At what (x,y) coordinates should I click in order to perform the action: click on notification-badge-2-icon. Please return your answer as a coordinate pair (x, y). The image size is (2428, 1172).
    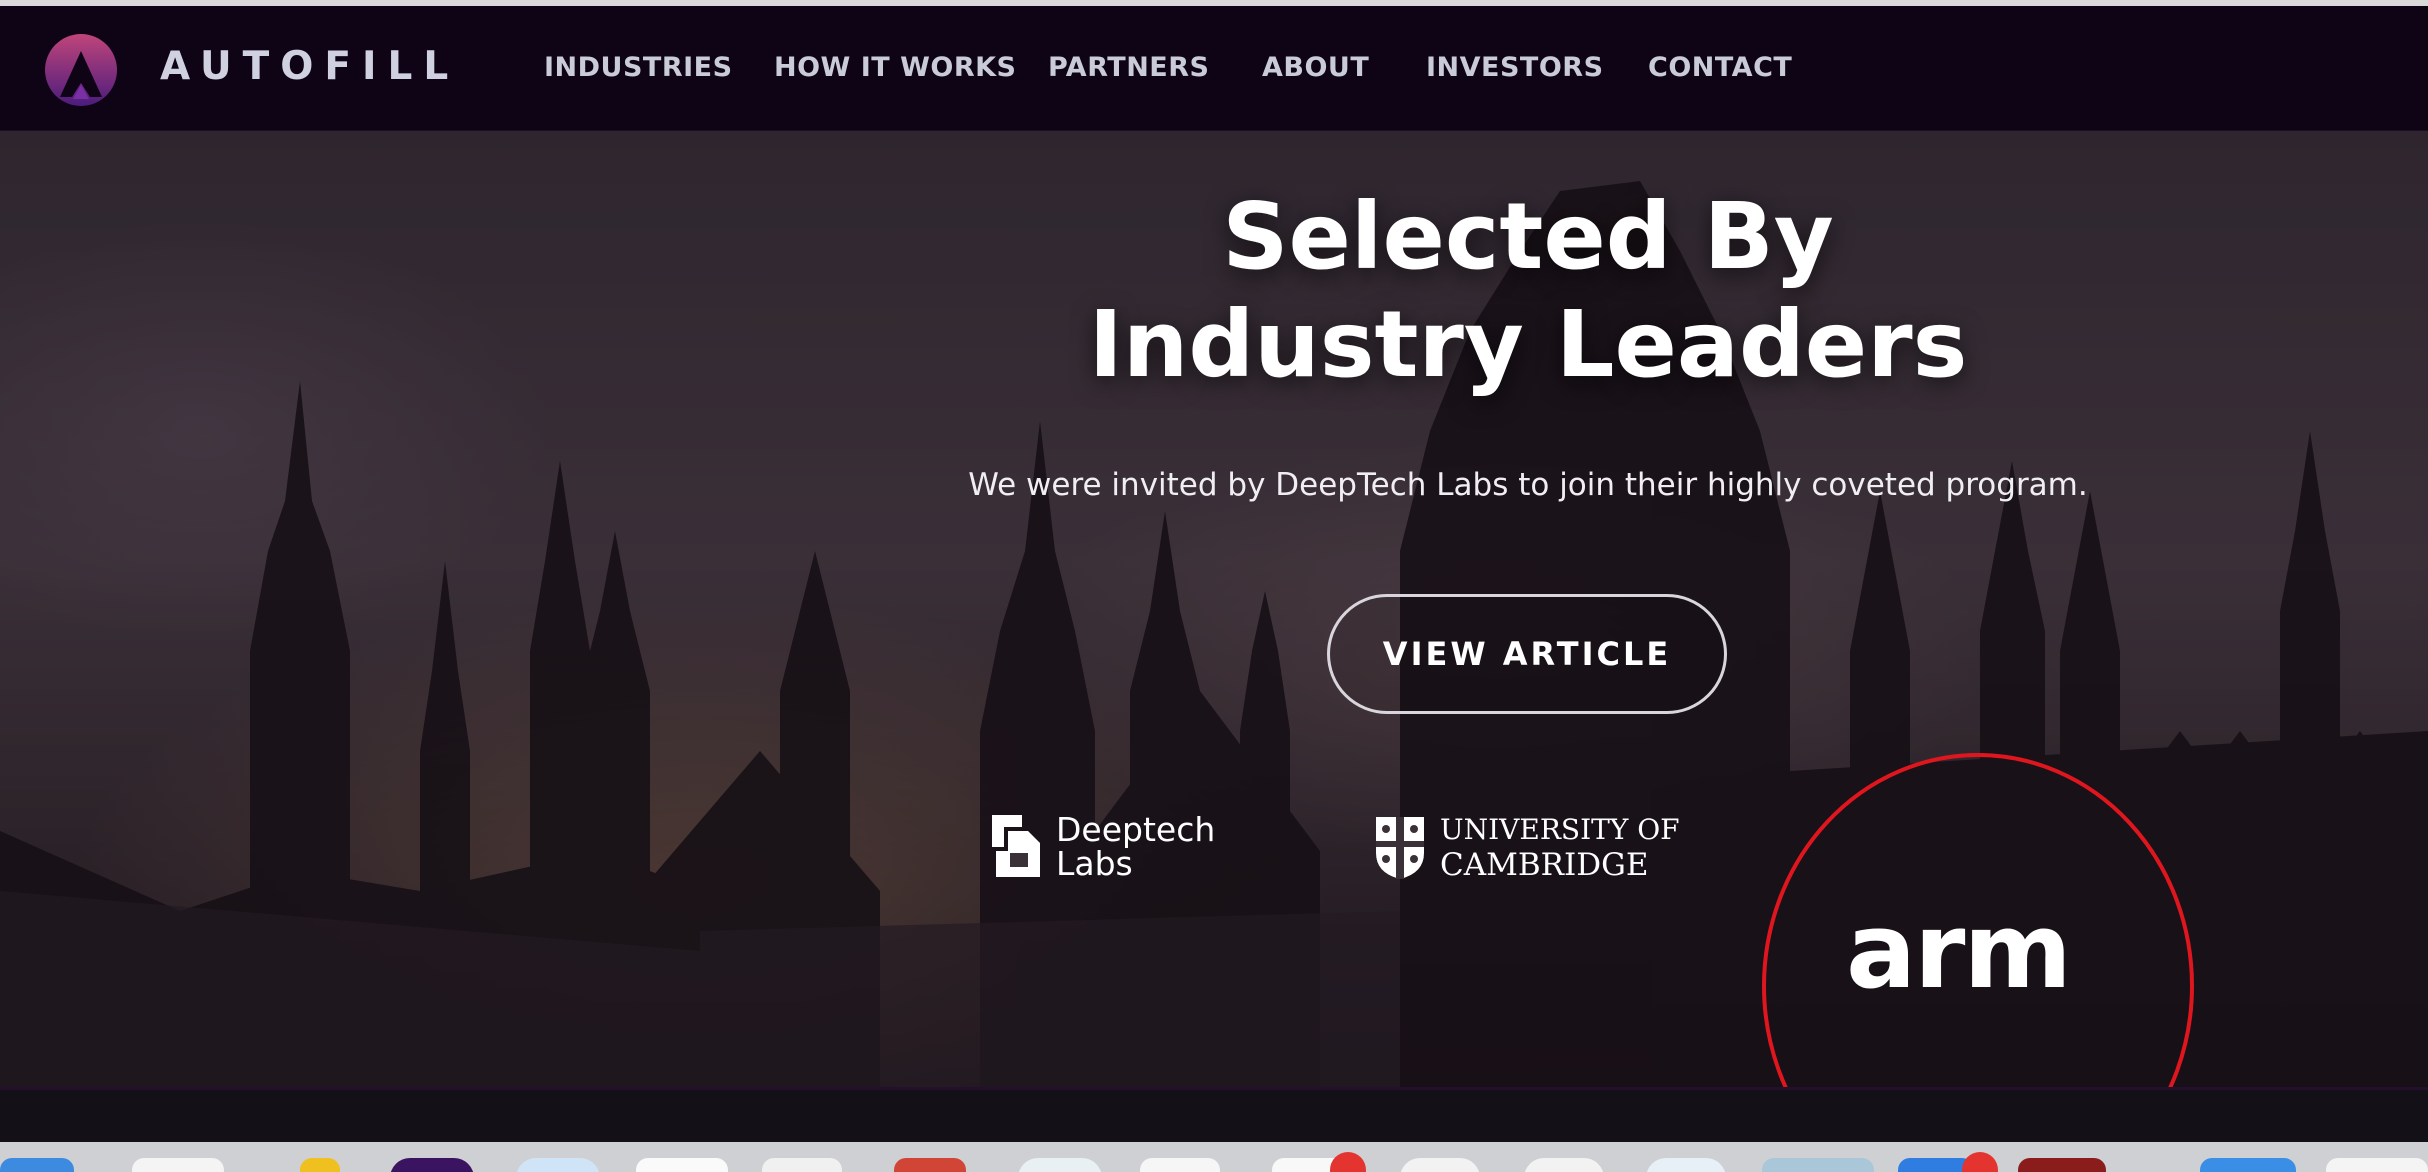
    Looking at the image, I should click on (1980, 1162).